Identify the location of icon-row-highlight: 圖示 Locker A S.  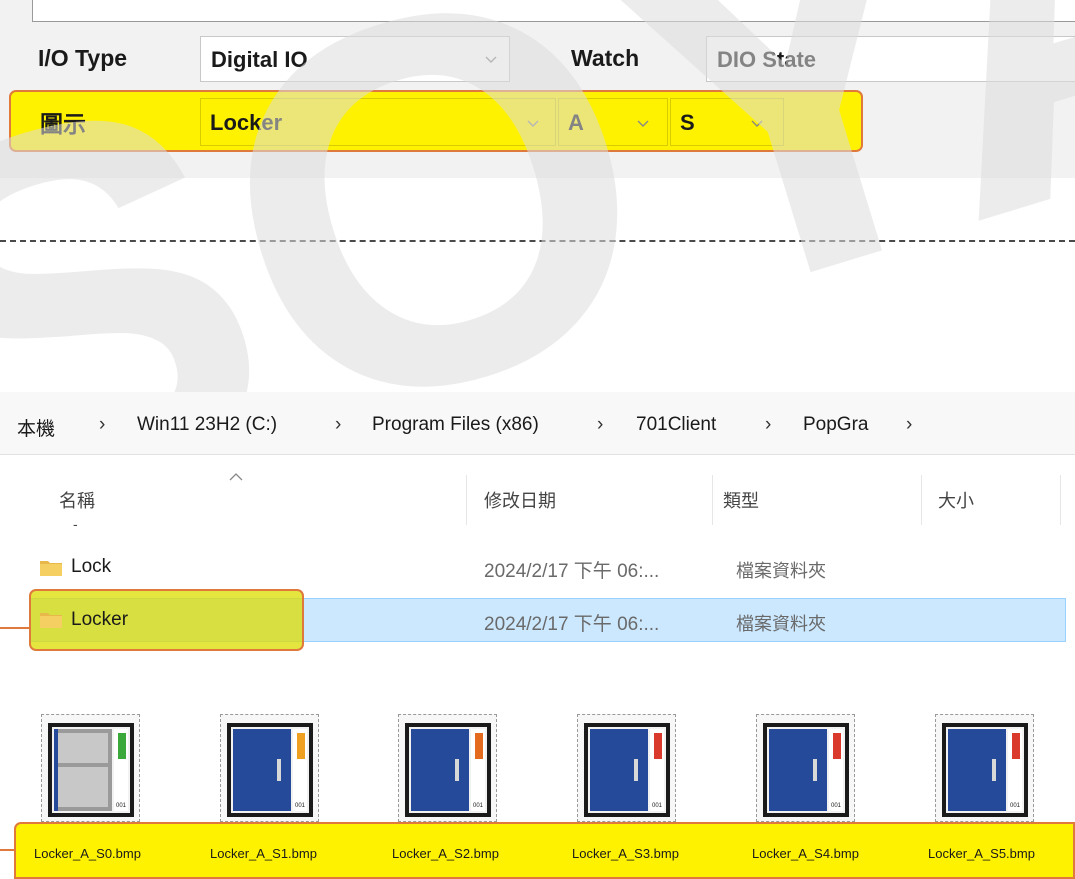
(436, 121).